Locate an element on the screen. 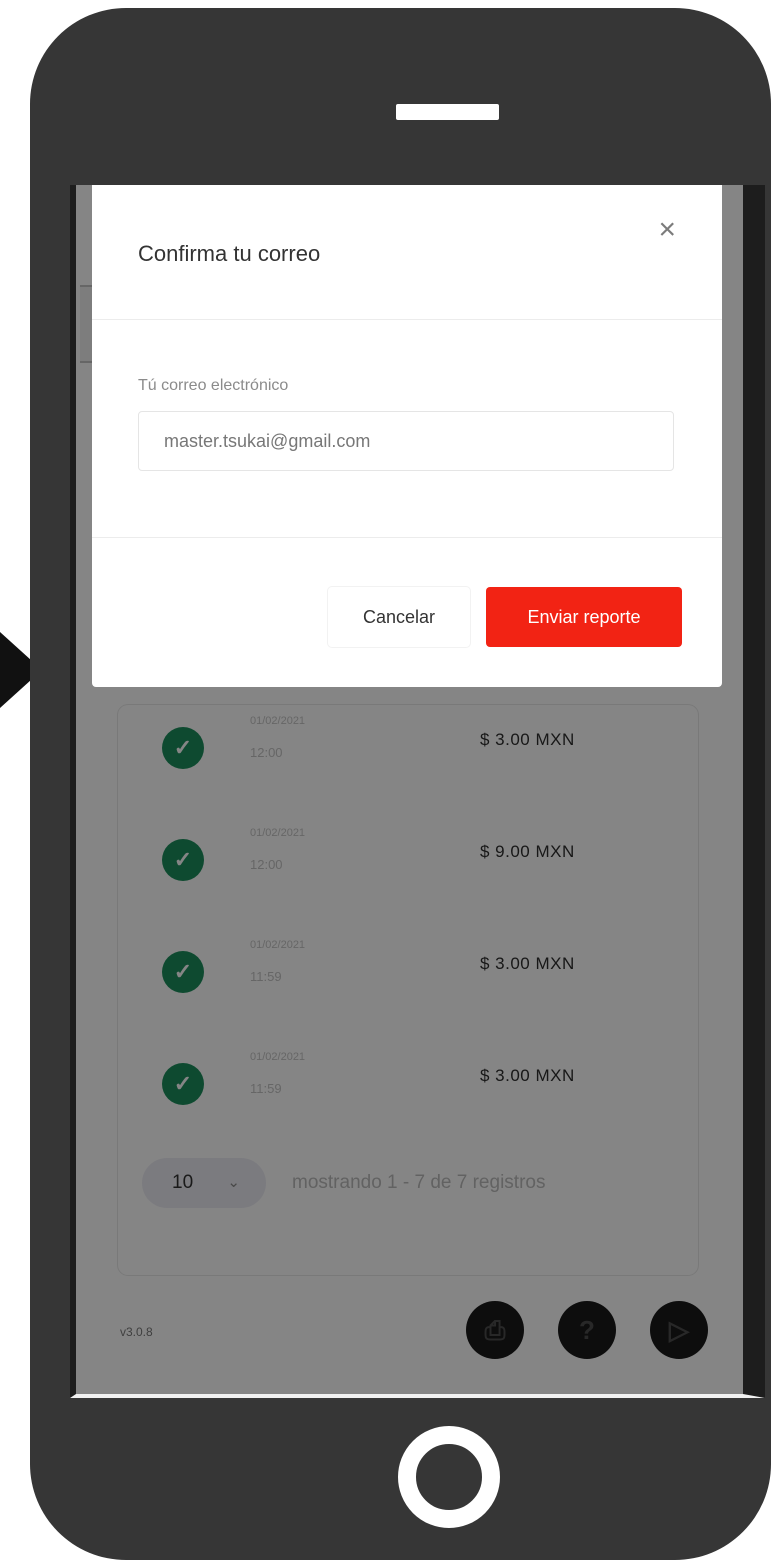 This screenshot has height=1567, width=771. cancel-button: Cancelar is located at coordinates (399, 617).